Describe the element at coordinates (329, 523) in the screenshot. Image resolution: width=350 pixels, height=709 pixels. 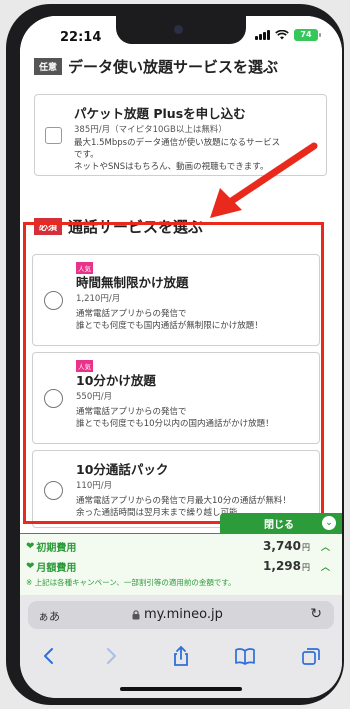
I see `chevron-down-icon: ⌄` at that location.